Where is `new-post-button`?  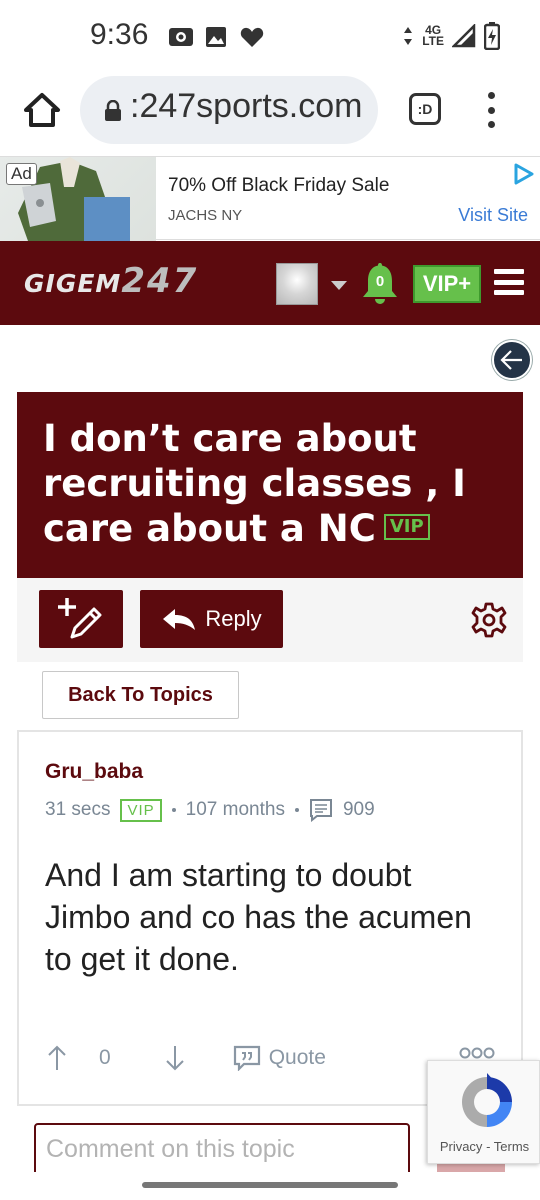 new-post-button is located at coordinates (81, 619).